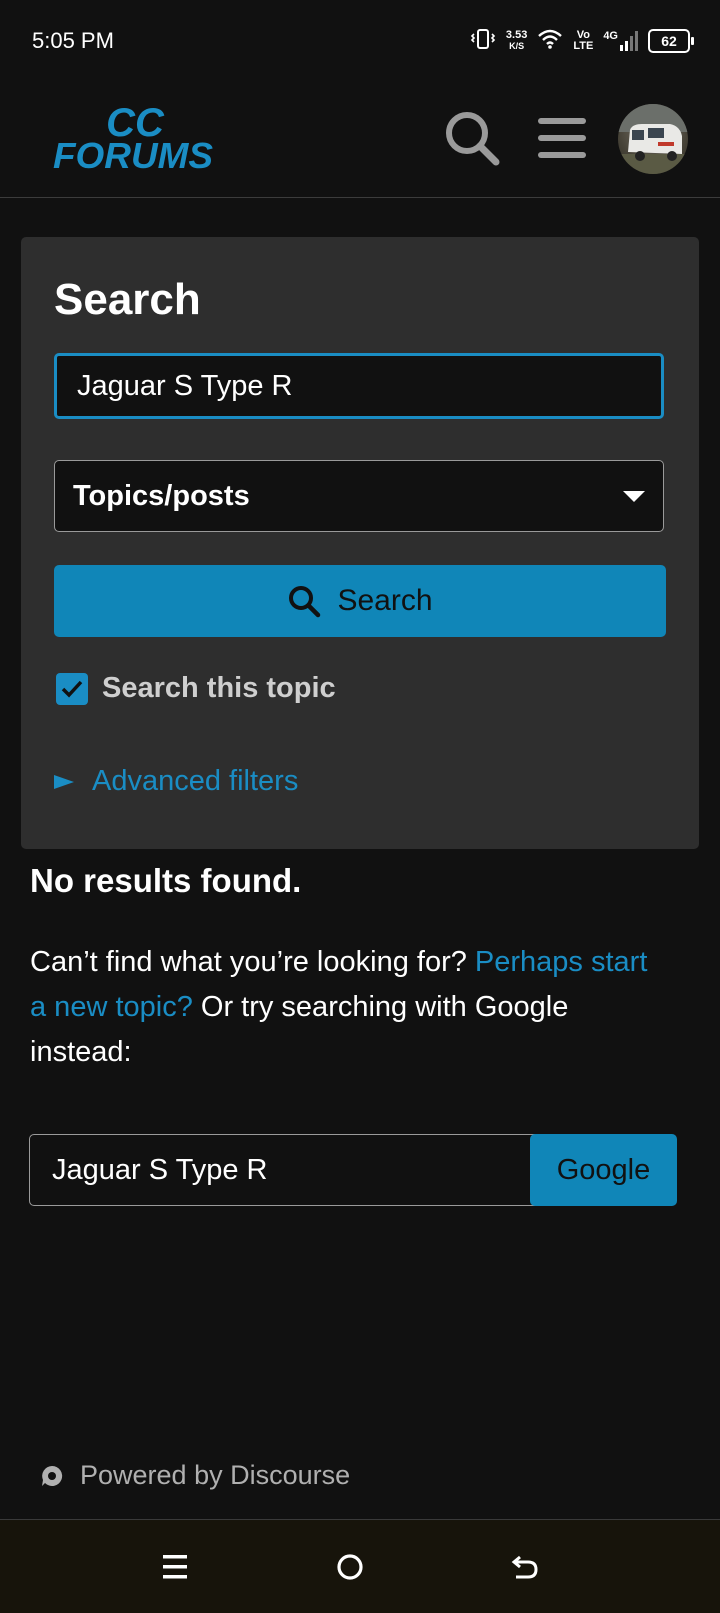 The height and width of the screenshot is (1613, 720). Describe the element at coordinates (52, 1475) in the screenshot. I see `discourse-logo-icon` at that location.